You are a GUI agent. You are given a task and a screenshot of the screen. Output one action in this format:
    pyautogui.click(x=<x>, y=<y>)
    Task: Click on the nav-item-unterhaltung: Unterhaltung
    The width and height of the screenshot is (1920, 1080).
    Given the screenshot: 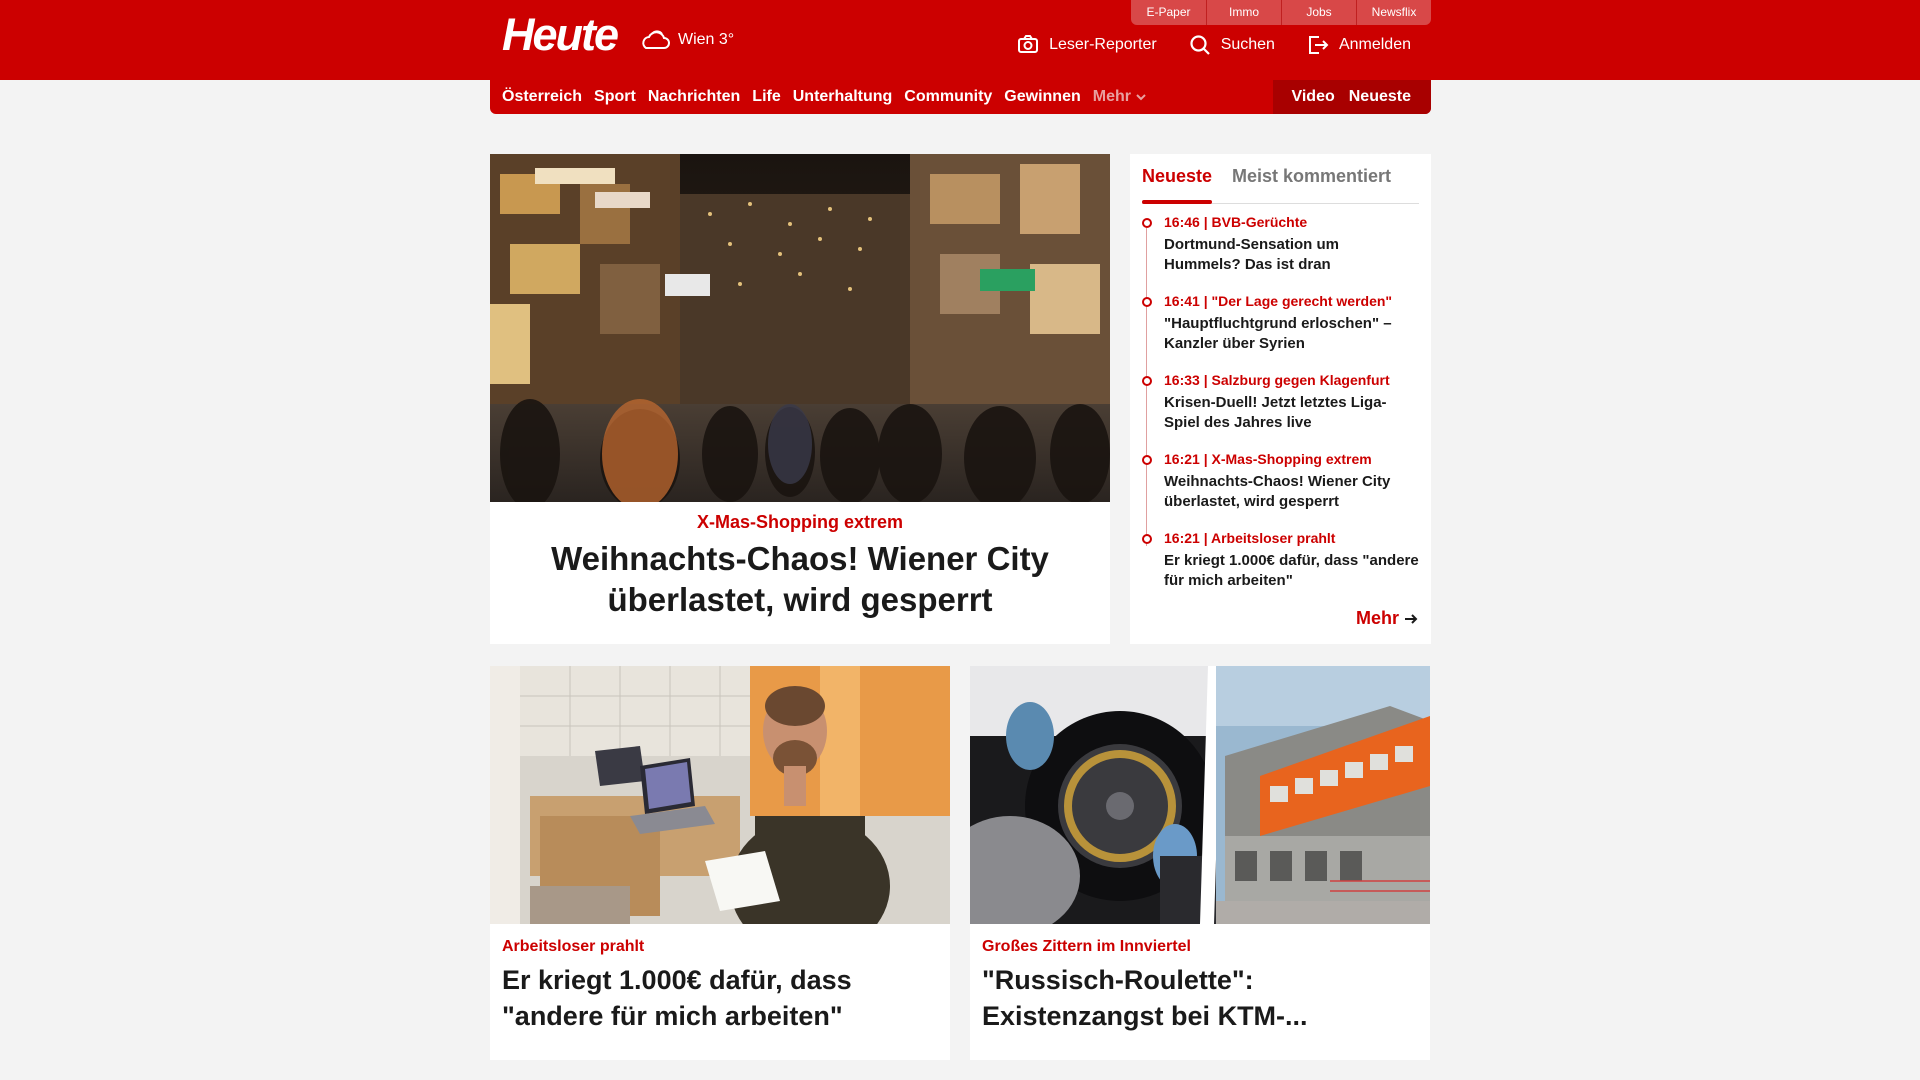 What is the action you would take?
    pyautogui.click(x=843, y=97)
    